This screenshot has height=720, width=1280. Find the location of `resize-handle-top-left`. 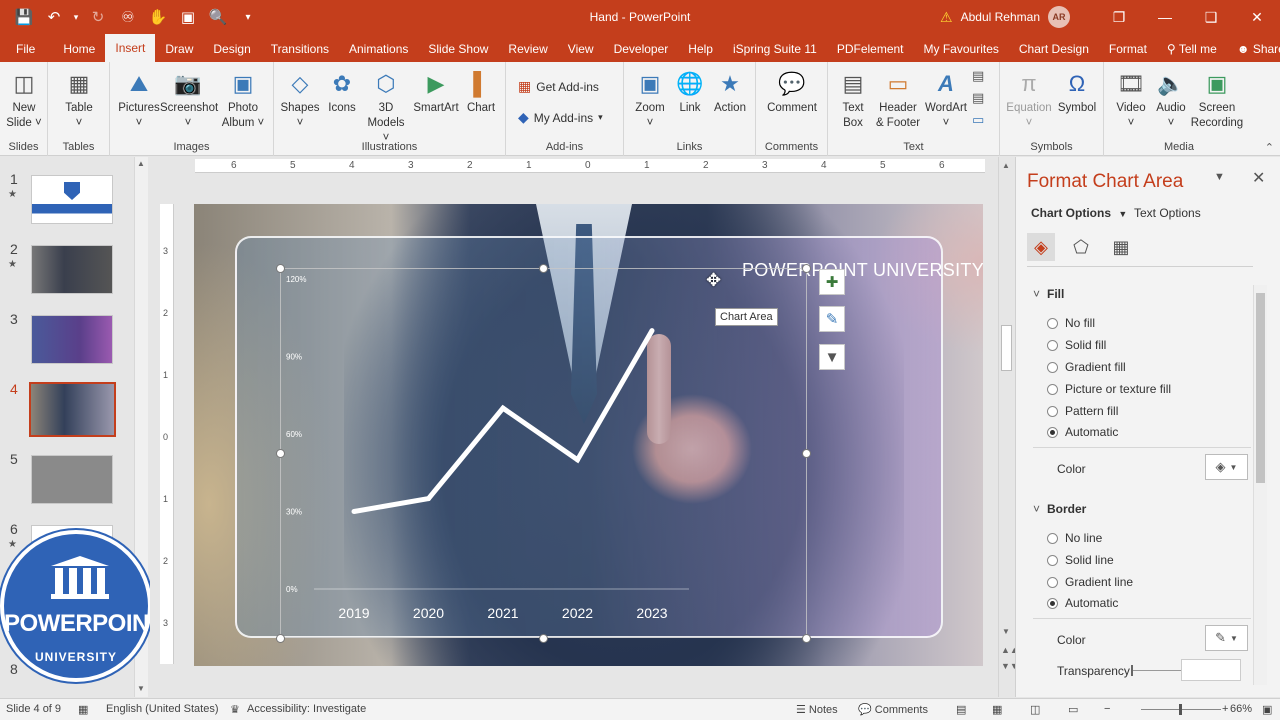

resize-handle-top-left is located at coordinates (280, 268).